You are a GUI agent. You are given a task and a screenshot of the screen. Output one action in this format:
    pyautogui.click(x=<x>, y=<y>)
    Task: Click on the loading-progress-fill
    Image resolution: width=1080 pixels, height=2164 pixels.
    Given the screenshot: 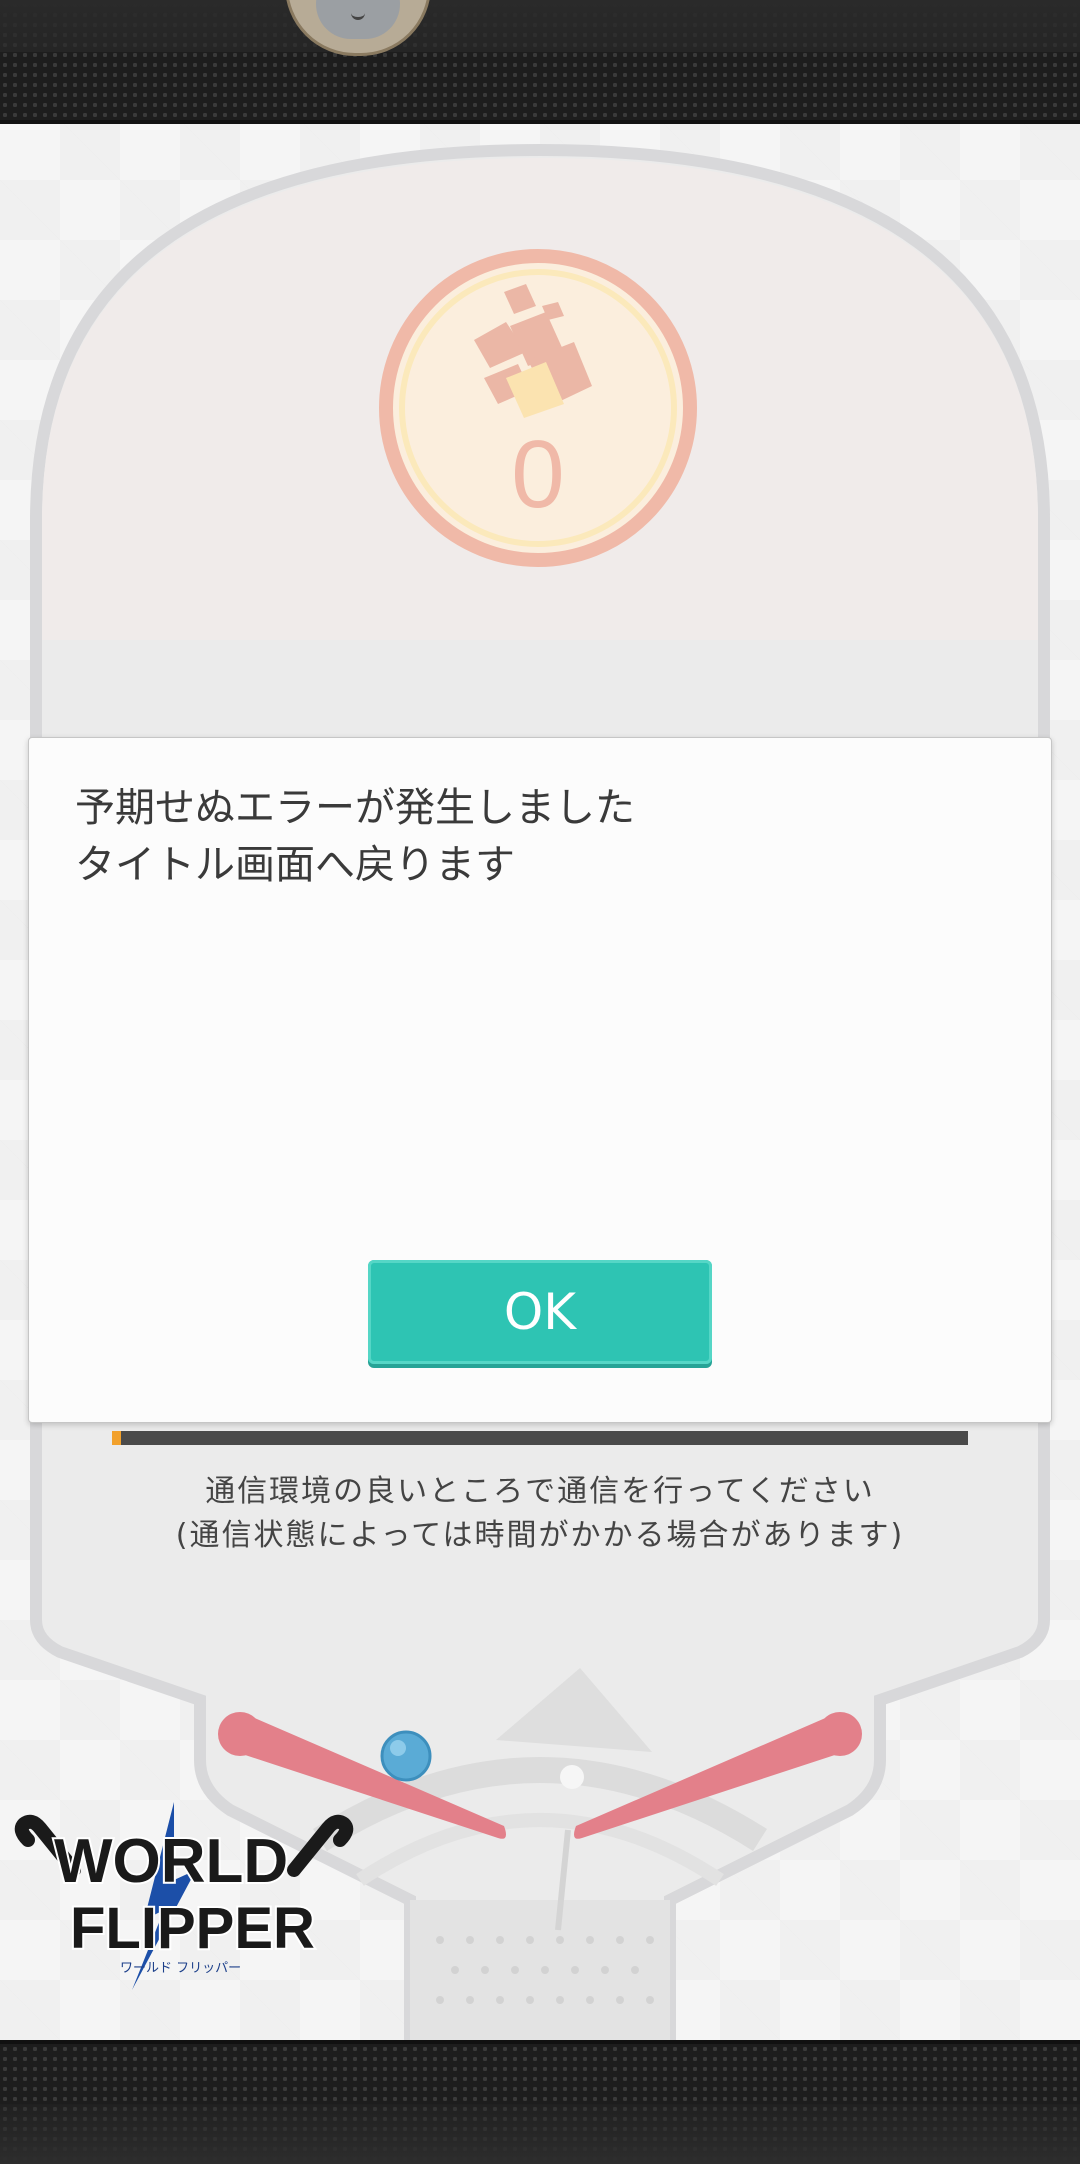 What is the action you would take?
    pyautogui.click(x=116, y=1438)
    